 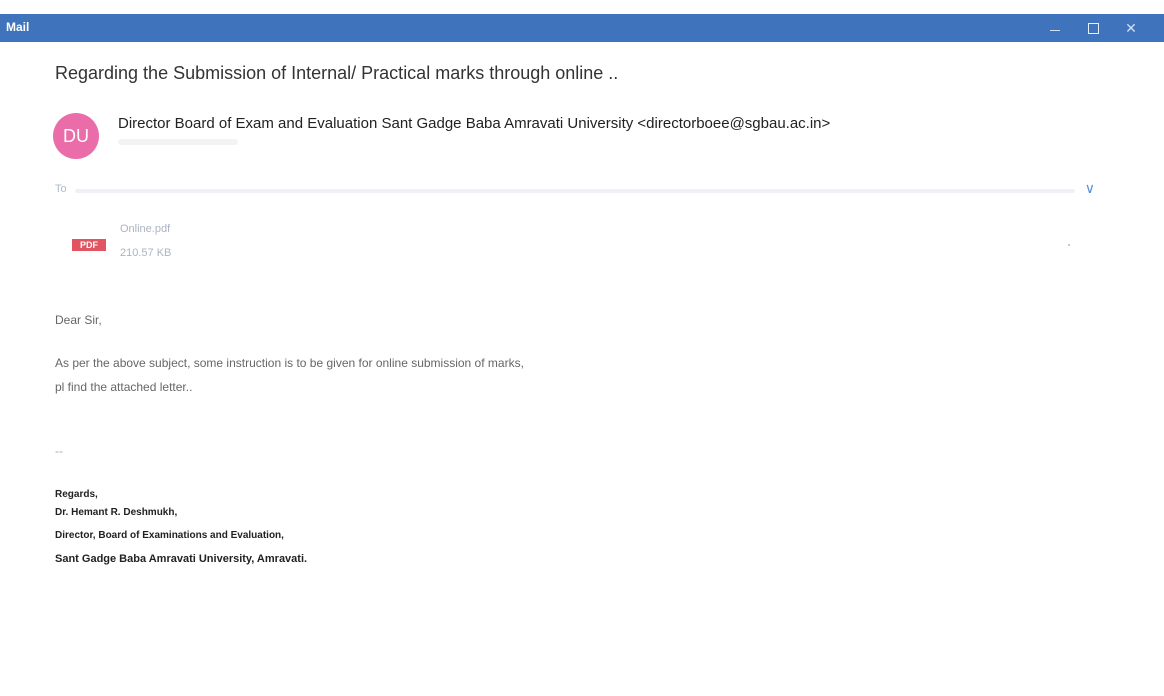 What do you see at coordinates (76, 136) in the screenshot?
I see `avatar: DU` at bounding box center [76, 136].